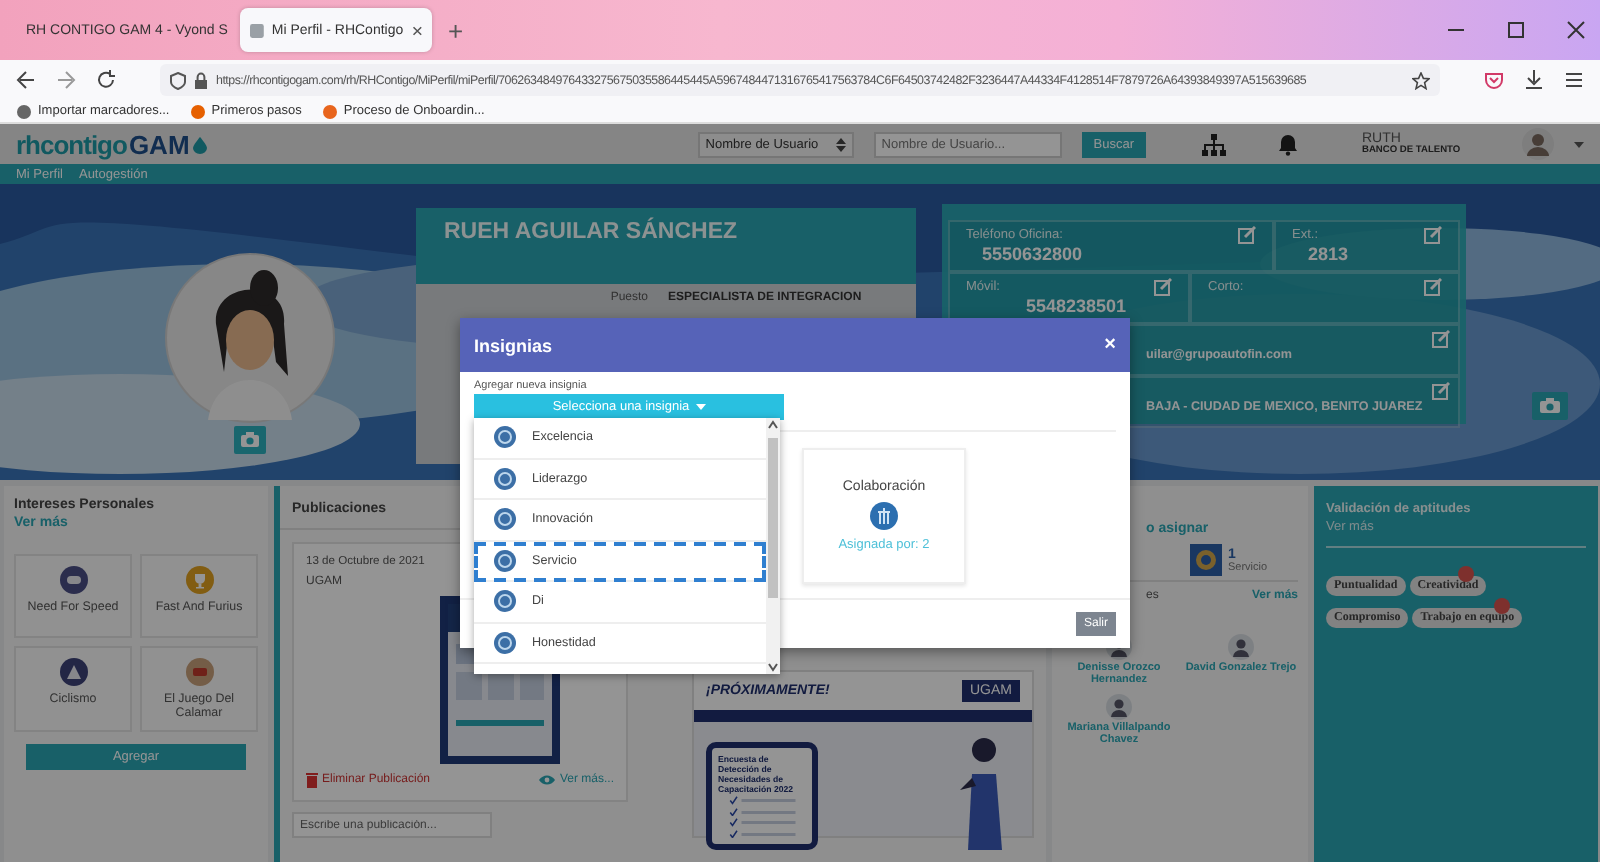  I want to click on shield-icon, so click(178, 80).